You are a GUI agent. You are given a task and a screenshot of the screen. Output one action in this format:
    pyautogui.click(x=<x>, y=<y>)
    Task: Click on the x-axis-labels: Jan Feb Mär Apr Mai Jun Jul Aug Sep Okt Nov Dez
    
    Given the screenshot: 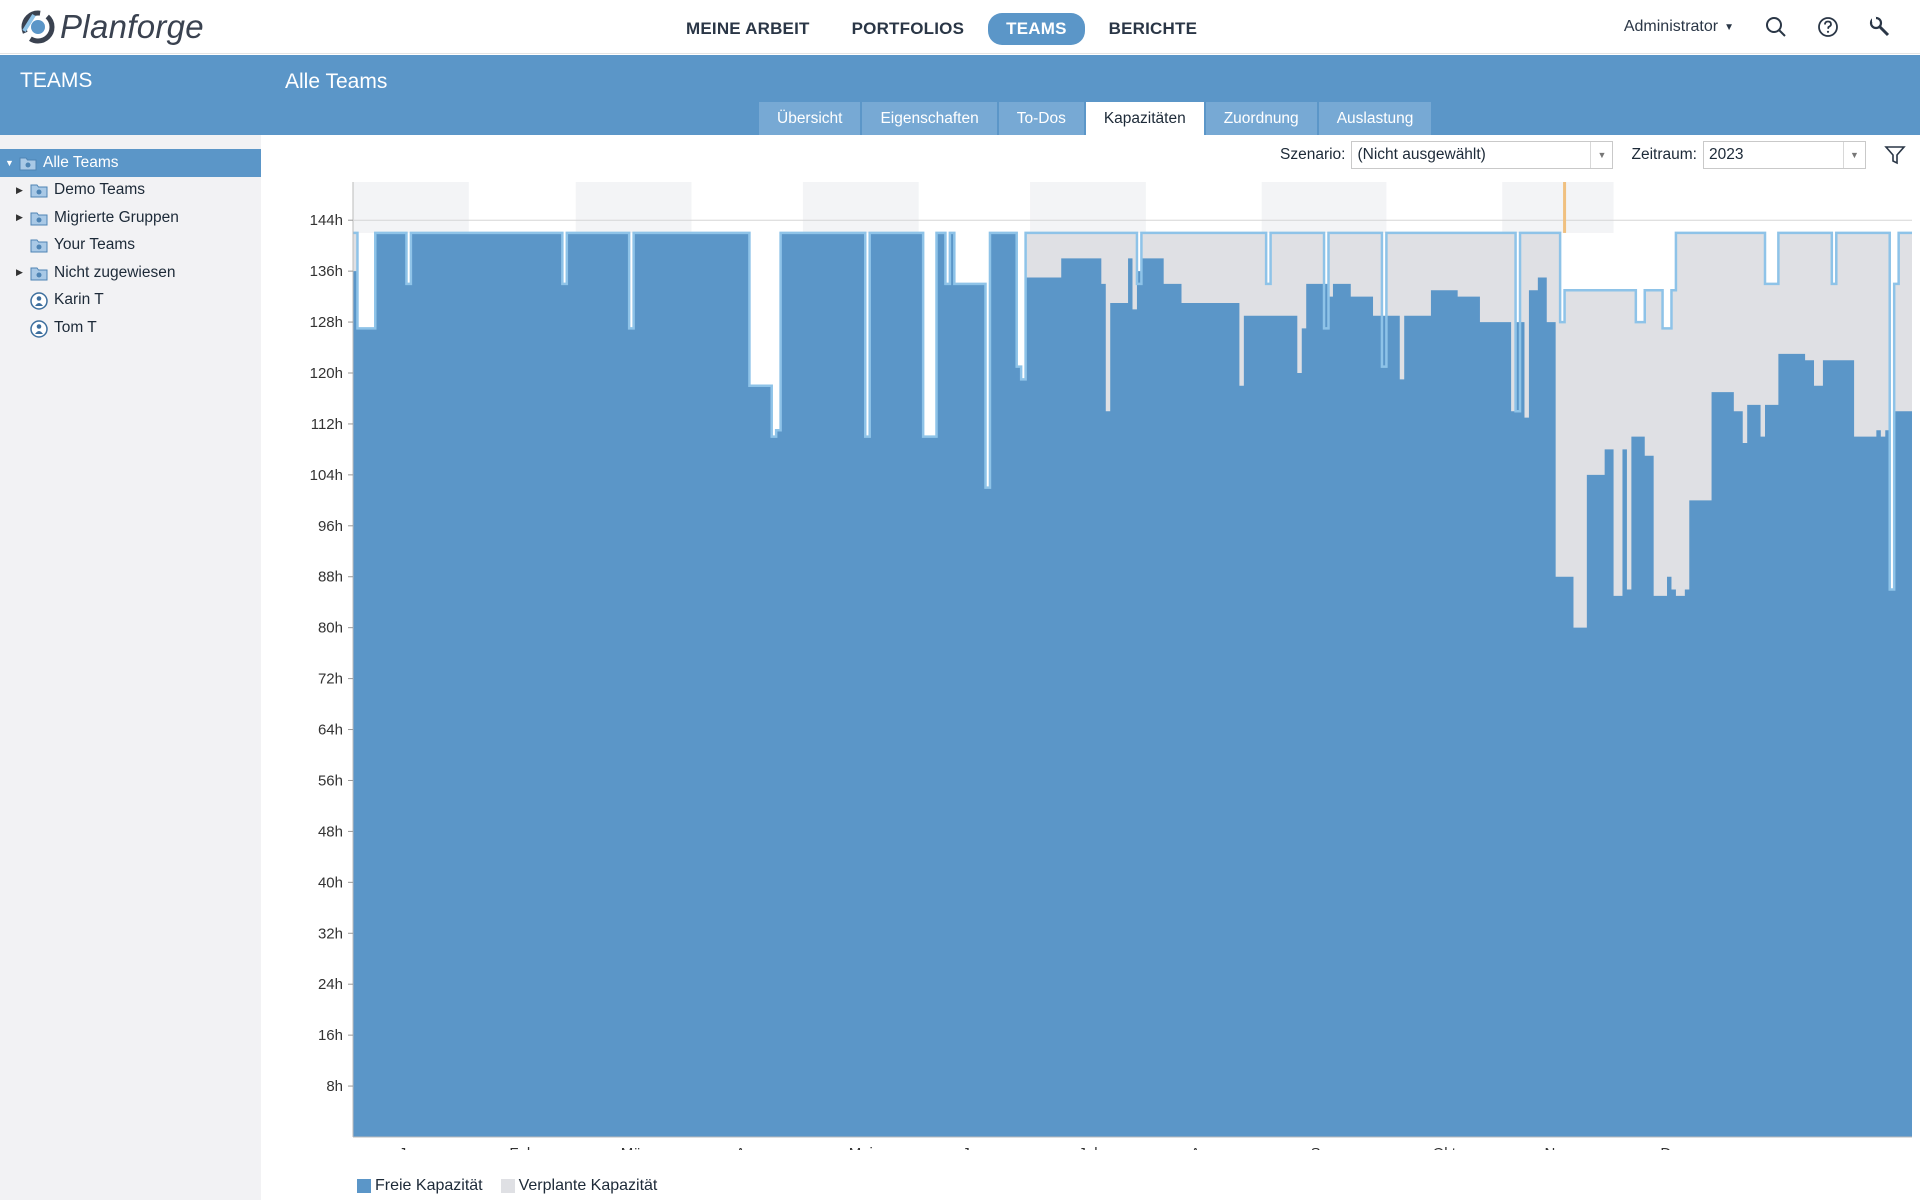 What is the action you would take?
    pyautogui.click(x=1043, y=1147)
    